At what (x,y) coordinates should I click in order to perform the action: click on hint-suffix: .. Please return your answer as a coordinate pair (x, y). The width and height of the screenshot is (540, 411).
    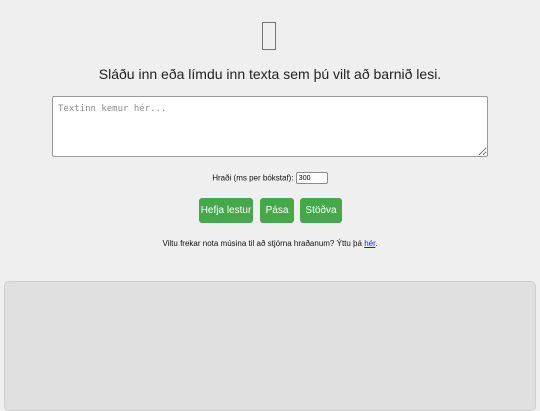
    Looking at the image, I should click on (376, 243).